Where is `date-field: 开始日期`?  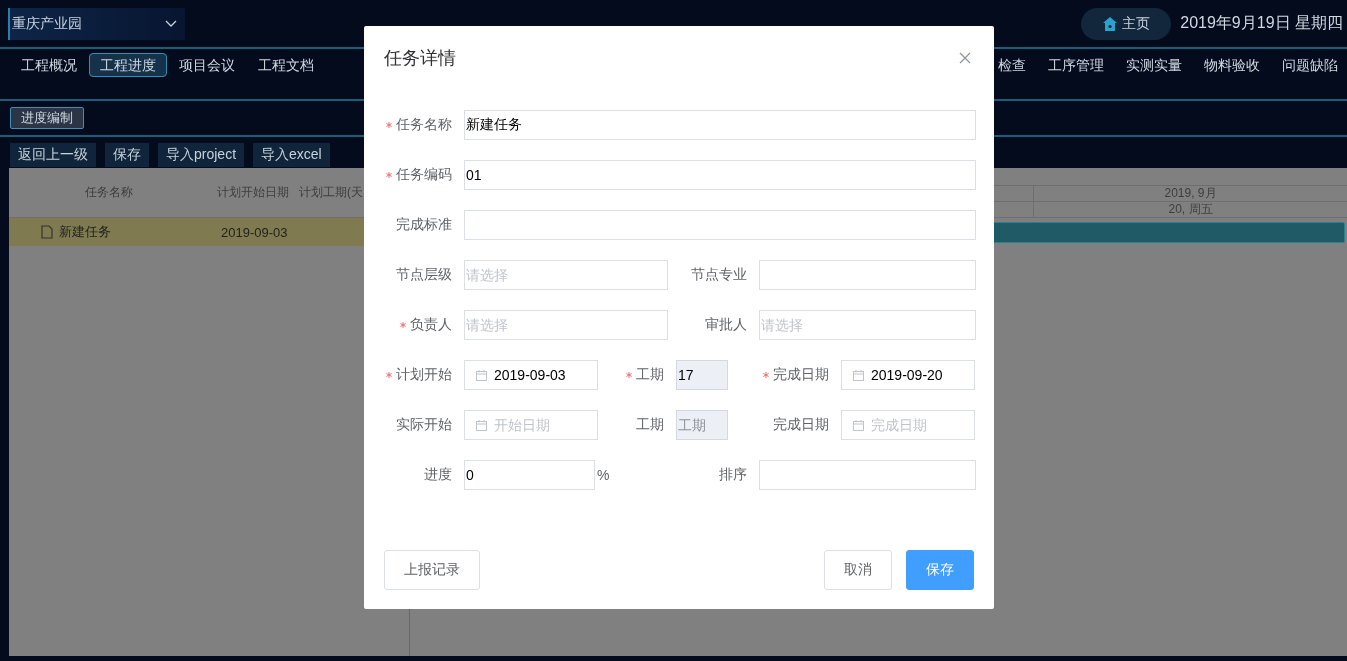
date-field: 开始日期 is located at coordinates (531, 425).